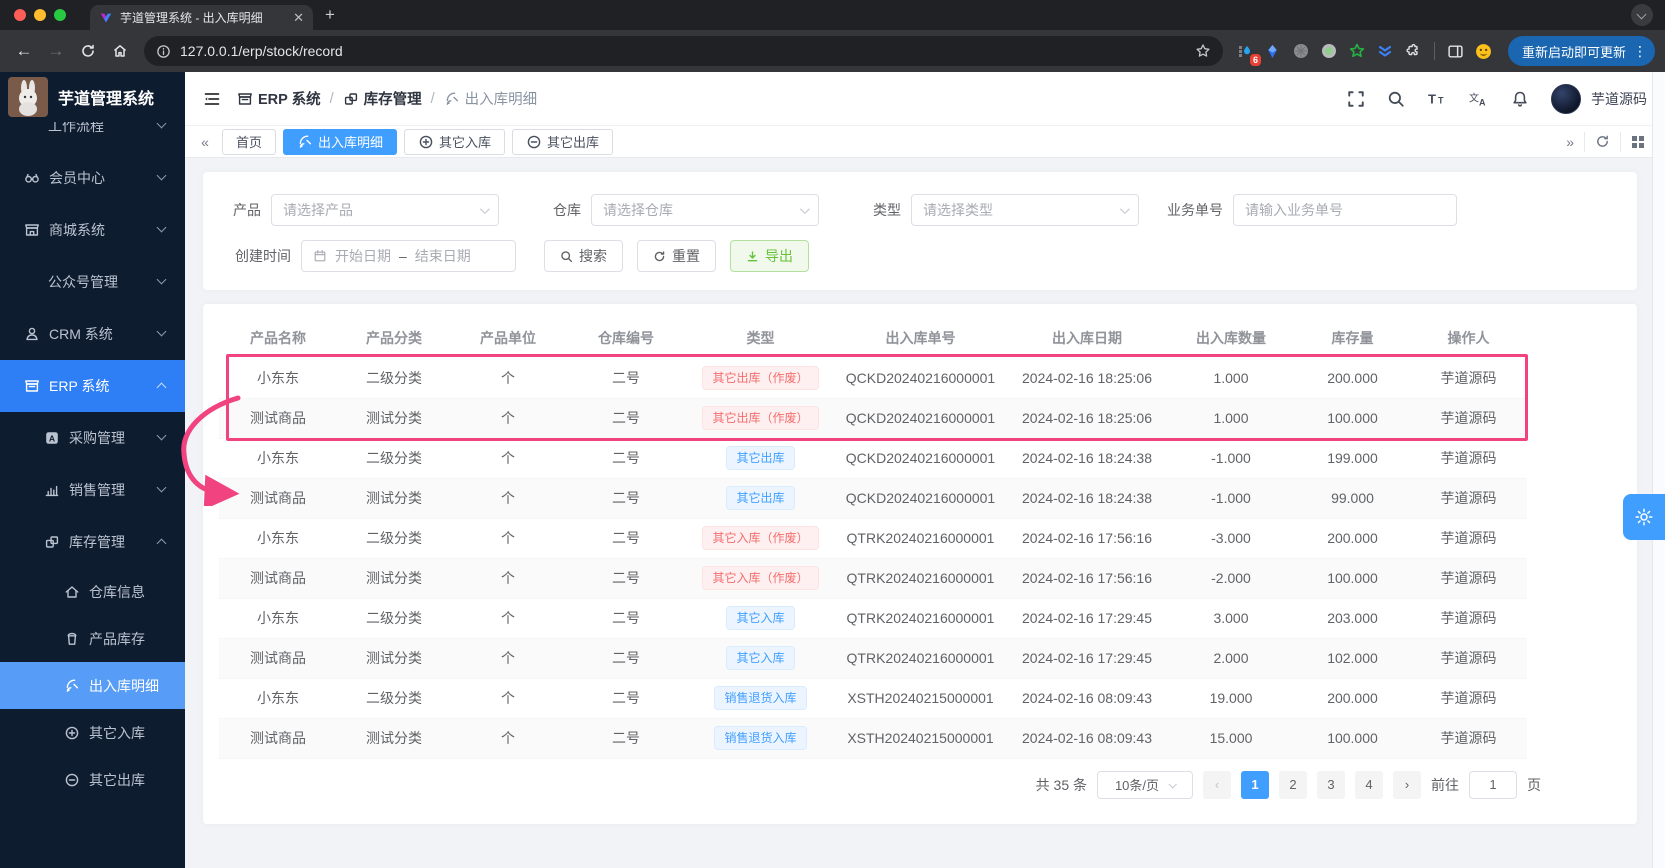  What do you see at coordinates (385, 210) in the screenshot?
I see `product-select: 请选择产品` at bounding box center [385, 210].